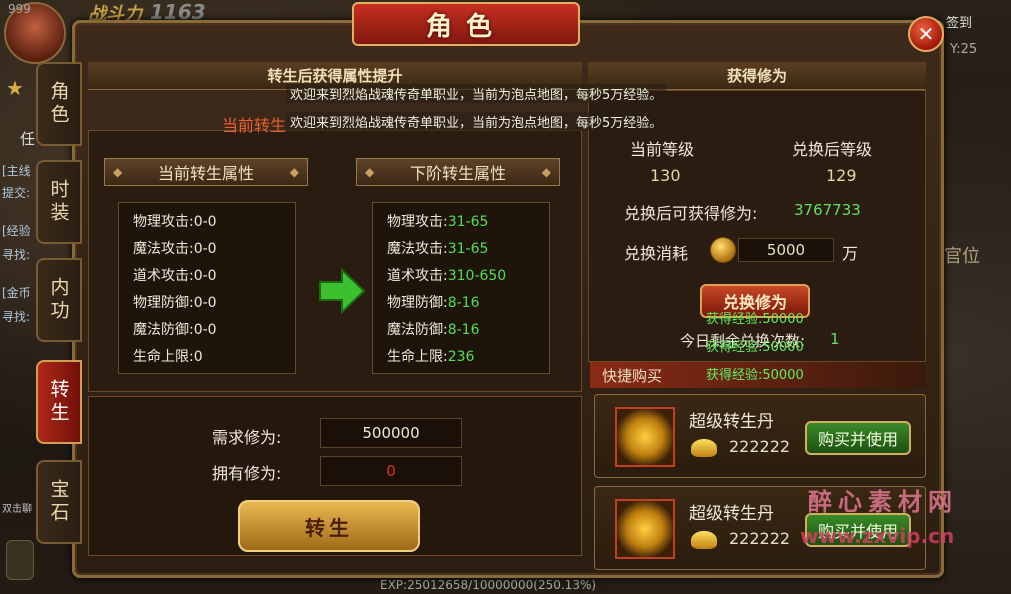 Image resolution: width=1011 pixels, height=594 pixels. What do you see at coordinates (20, 560) in the screenshot?
I see `microphone-icon` at bounding box center [20, 560].